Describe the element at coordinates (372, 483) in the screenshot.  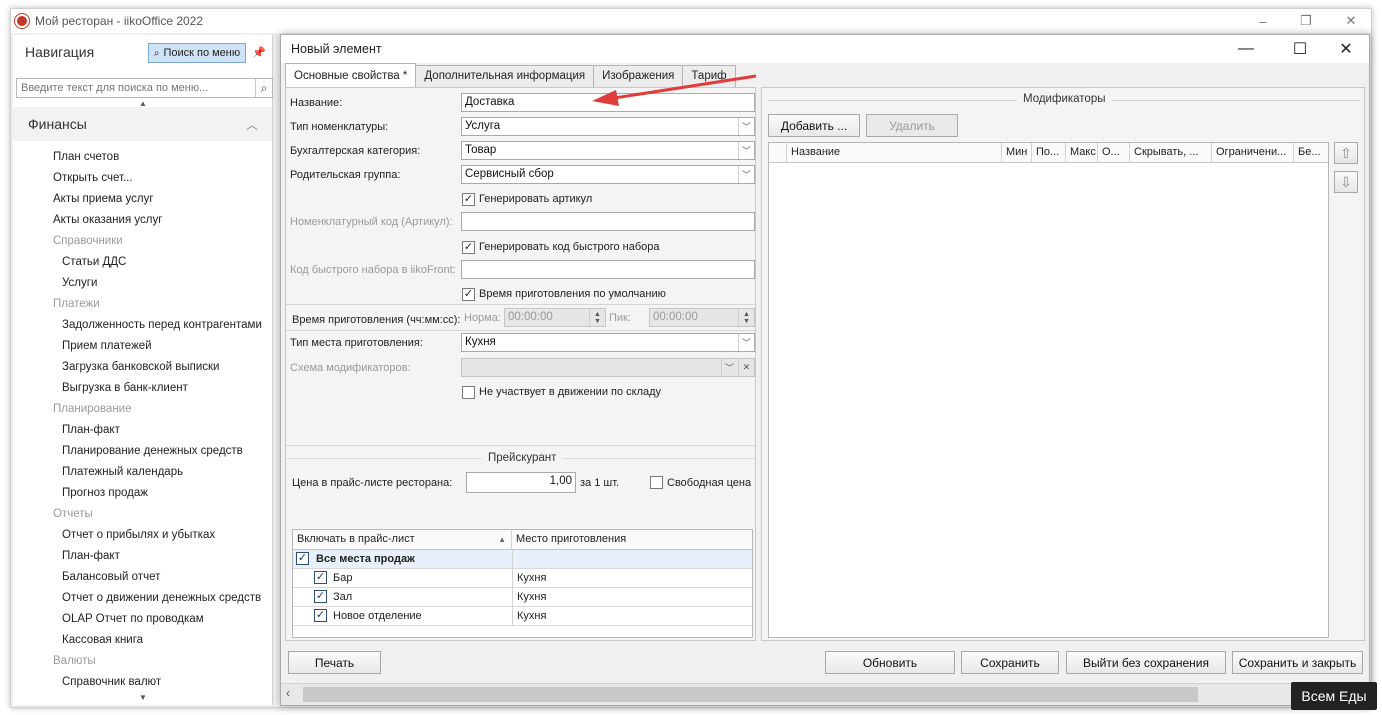
I see `price-label: Цена в прайс-листе ресторана:` at that location.